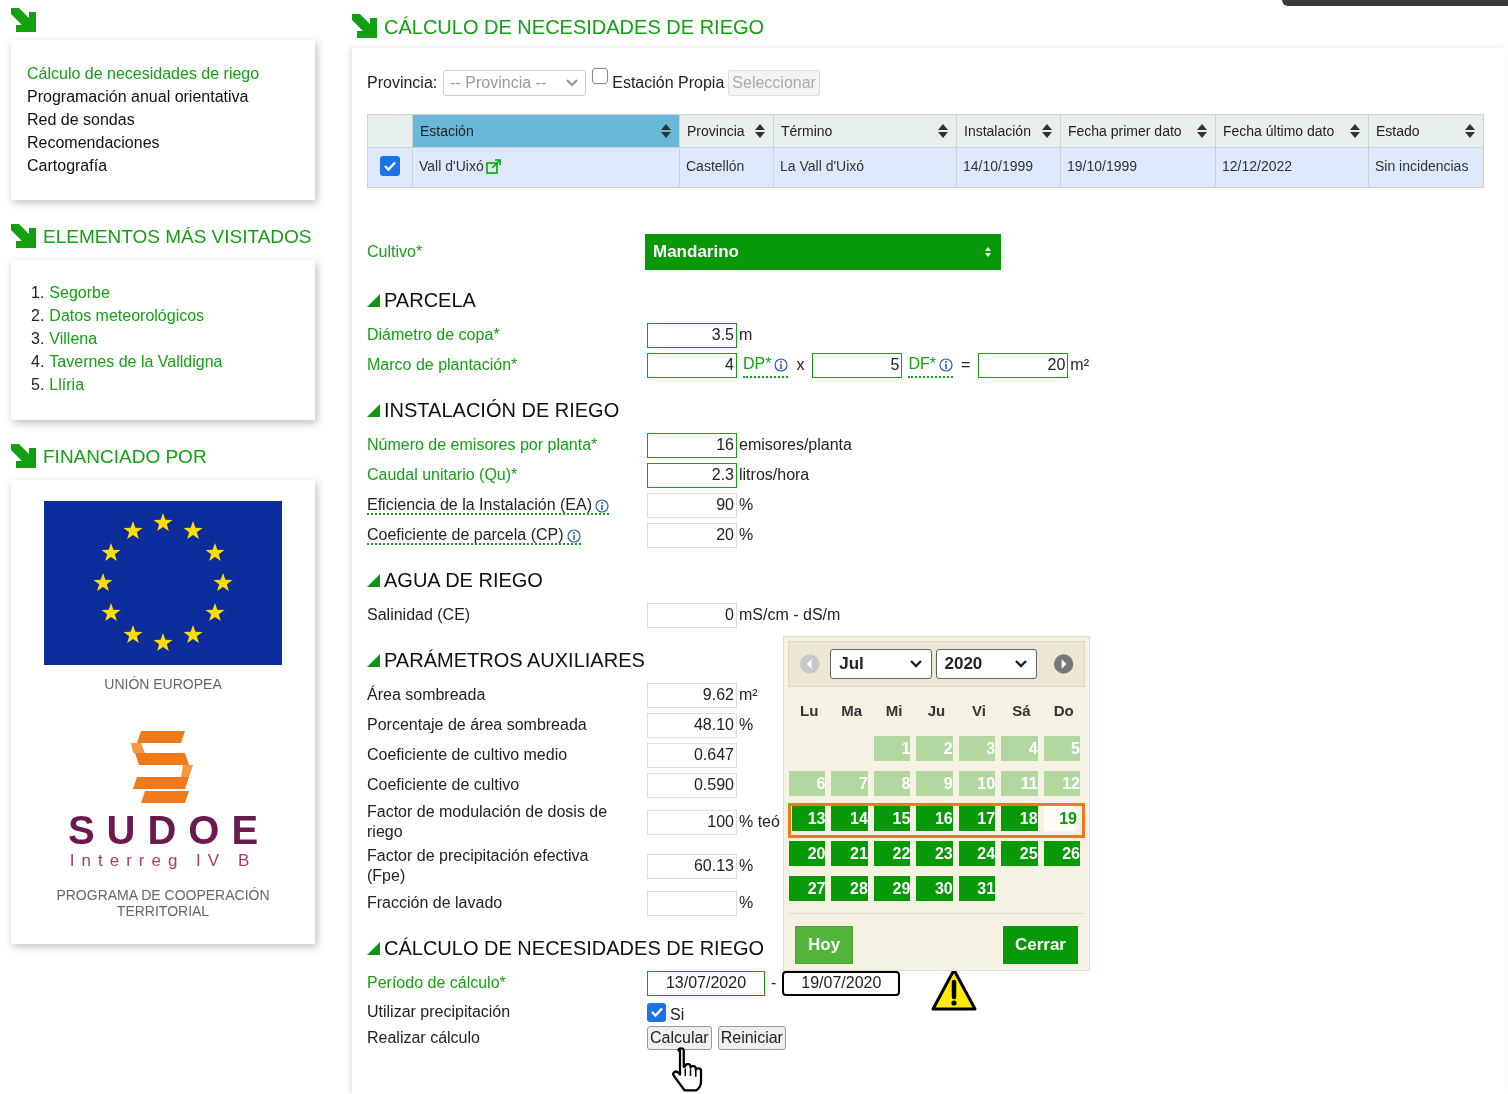 Image resolution: width=1508 pixels, height=1094 pixels. Describe the element at coordinates (171, 142) in the screenshot. I see `menu-link: Recomendaciones` at that location.